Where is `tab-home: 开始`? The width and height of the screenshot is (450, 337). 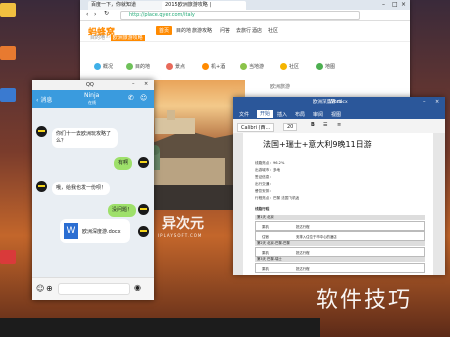
tab-home: 开始 is located at coordinates (265, 114).